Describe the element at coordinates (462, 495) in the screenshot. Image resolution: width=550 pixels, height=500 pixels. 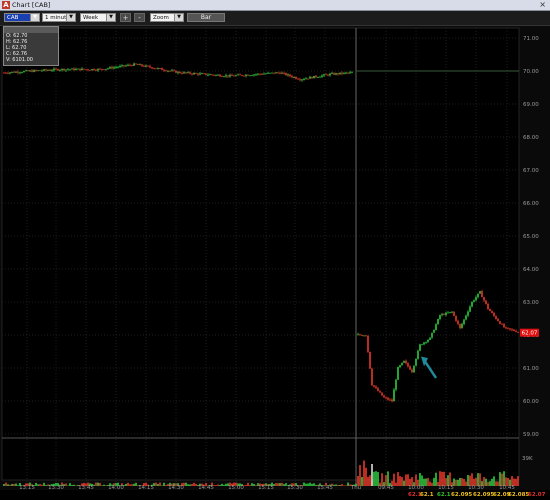
I see `status-quote: 62.095` at that location.